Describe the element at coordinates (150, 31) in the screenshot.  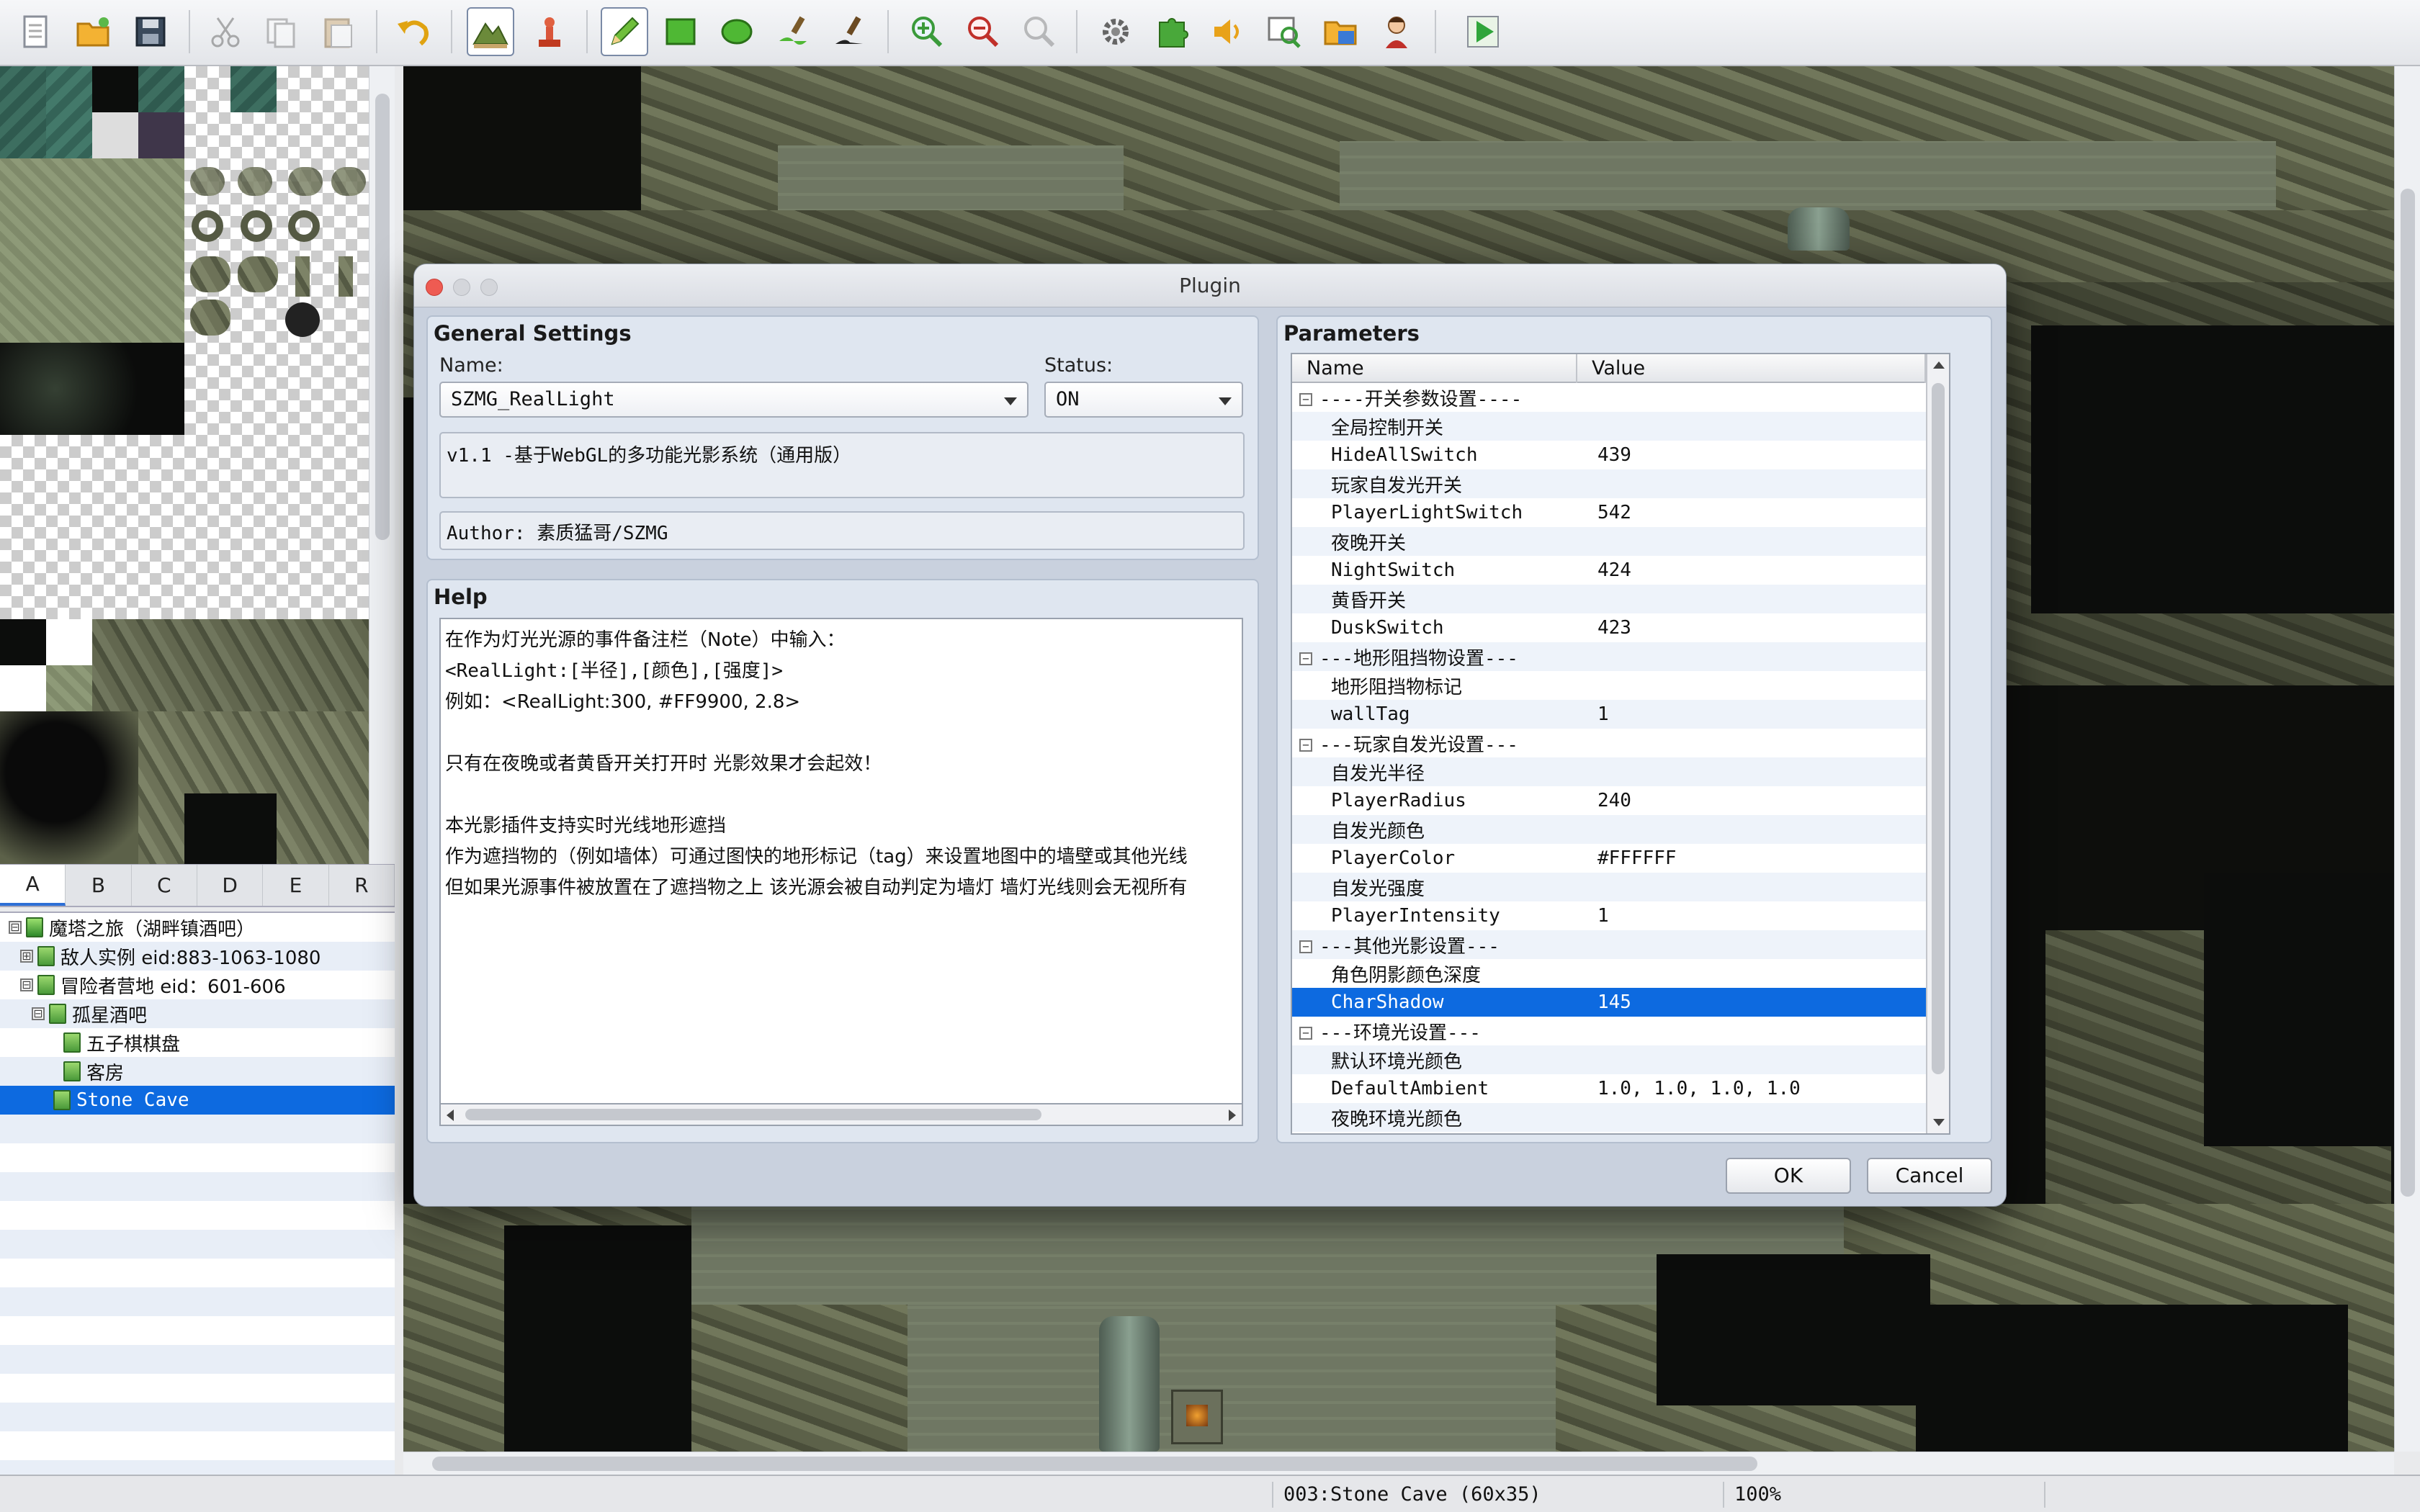
I see `save-project-icon` at that location.